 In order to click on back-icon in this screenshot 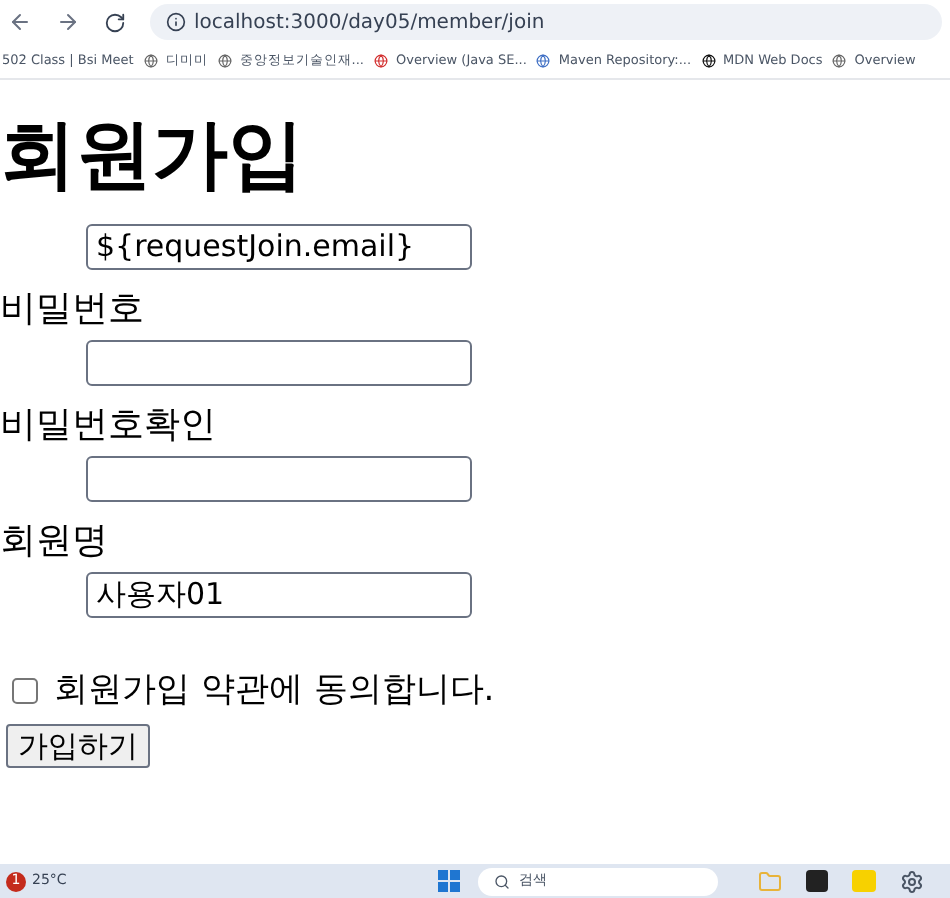, I will do `click(20, 22)`.